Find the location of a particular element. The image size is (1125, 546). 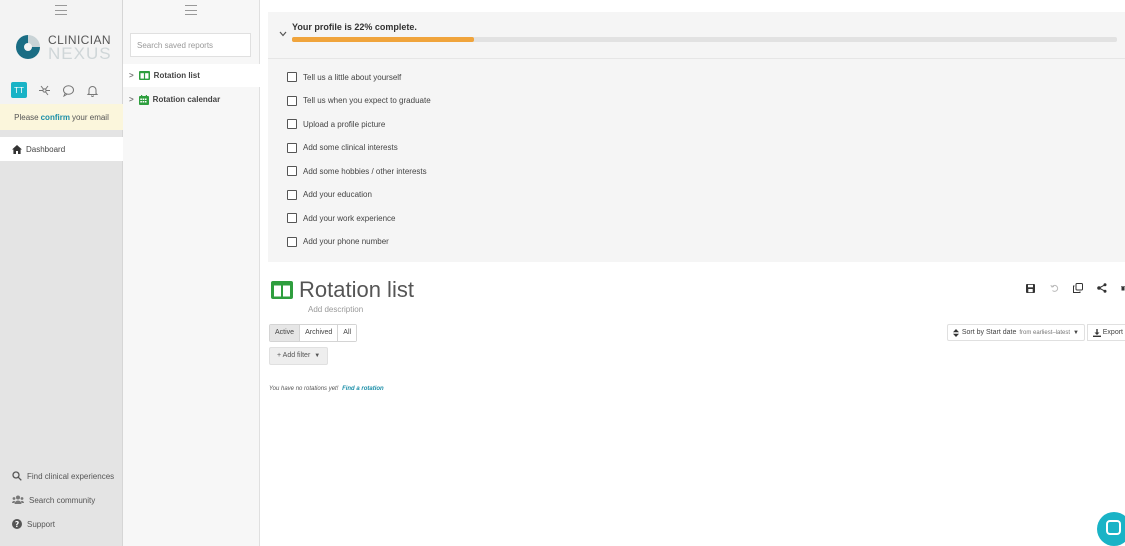

sort-detail: from earliest–latest is located at coordinates (1045, 332).